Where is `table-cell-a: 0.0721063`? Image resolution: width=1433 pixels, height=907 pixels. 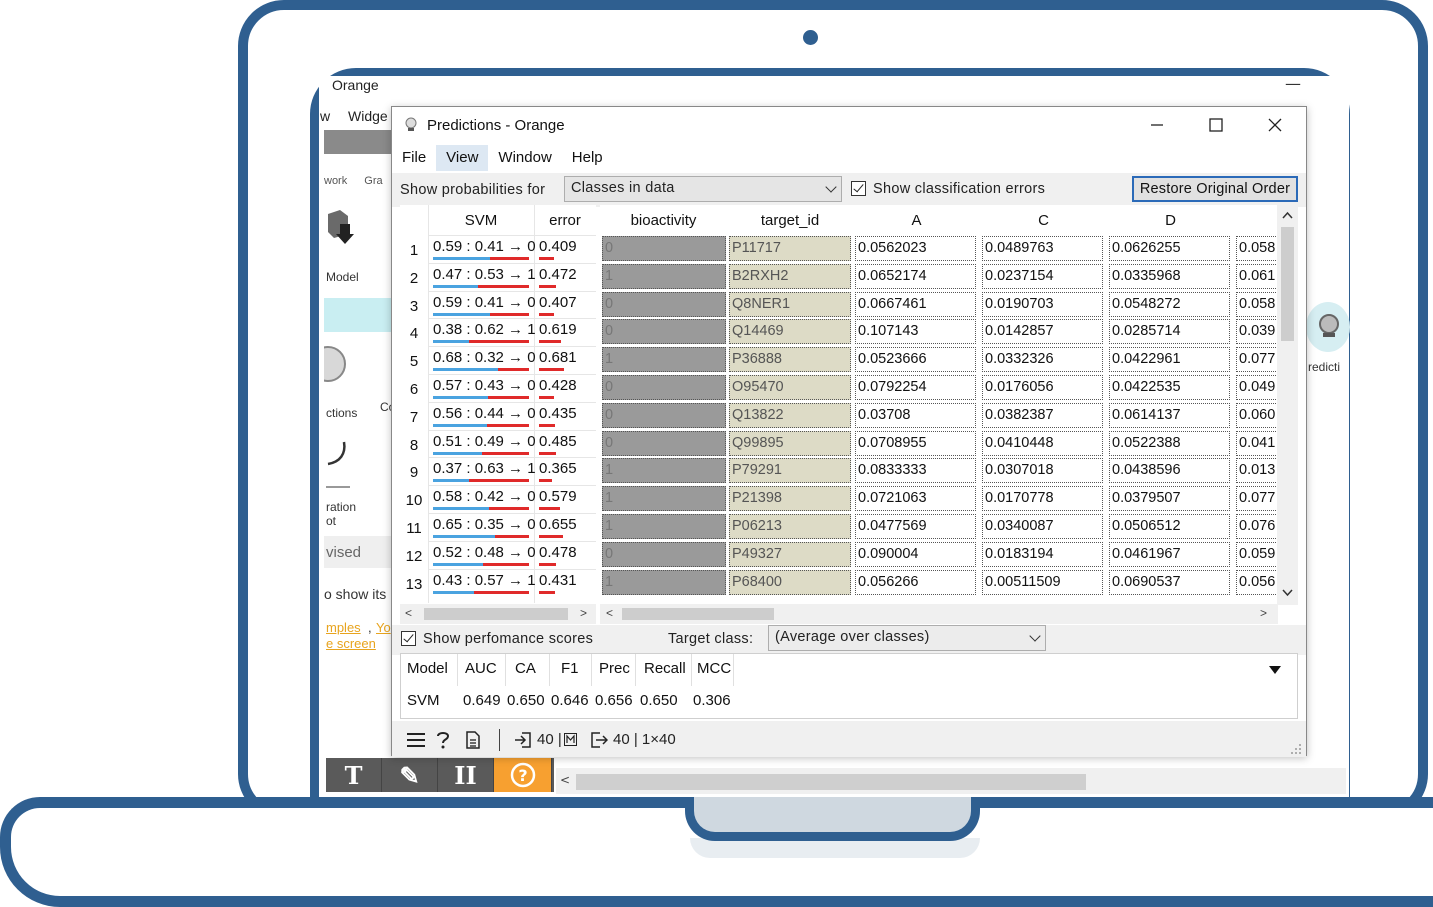
table-cell-a: 0.0721063 is located at coordinates (915, 499).